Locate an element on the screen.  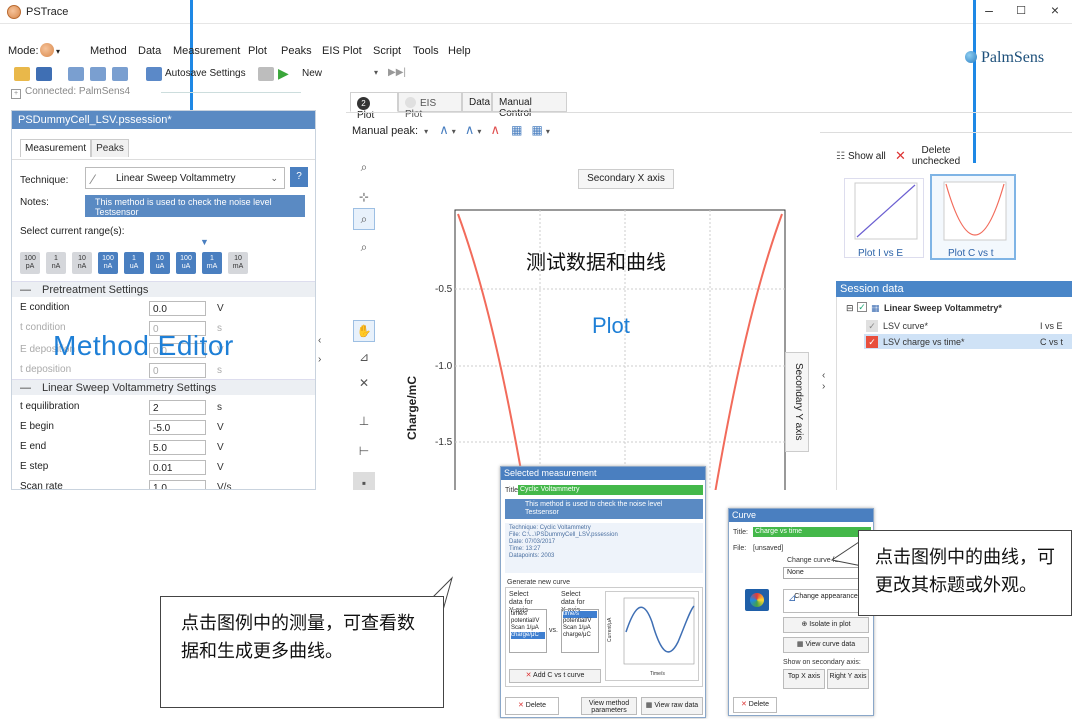
callout-right: 点击图例中的曲线，可更改其标题或外观。 is located at coordinates (965, 573).